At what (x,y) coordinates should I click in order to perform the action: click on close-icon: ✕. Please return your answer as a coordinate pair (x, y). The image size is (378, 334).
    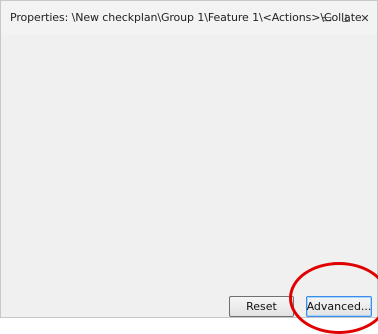
    Looking at the image, I should click on (365, 18).